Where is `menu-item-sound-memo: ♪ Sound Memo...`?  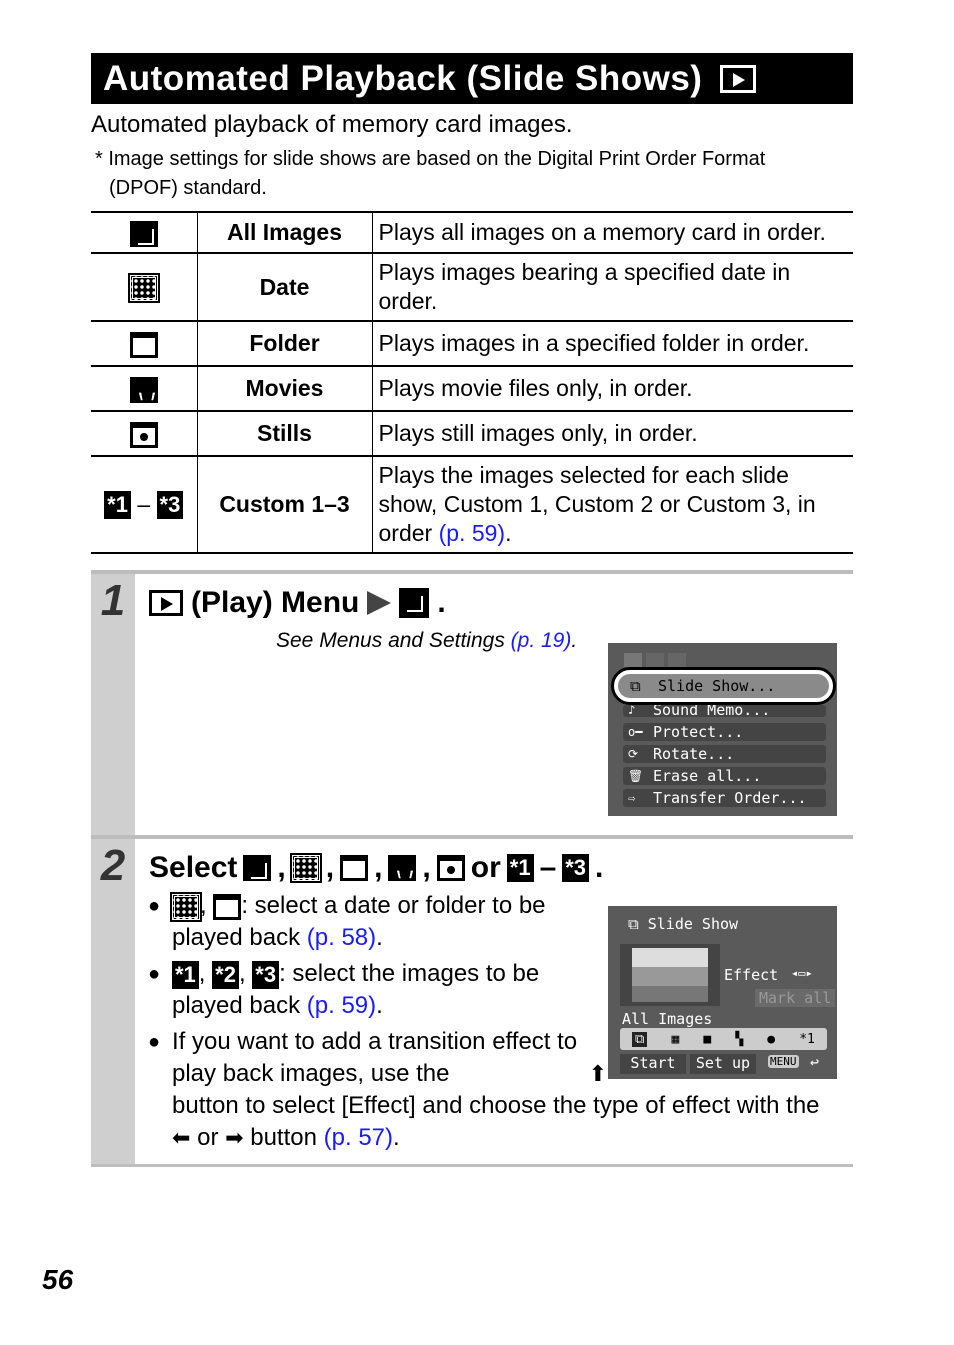
menu-item-sound-memo: ♪ Sound Memo... is located at coordinates (724, 711).